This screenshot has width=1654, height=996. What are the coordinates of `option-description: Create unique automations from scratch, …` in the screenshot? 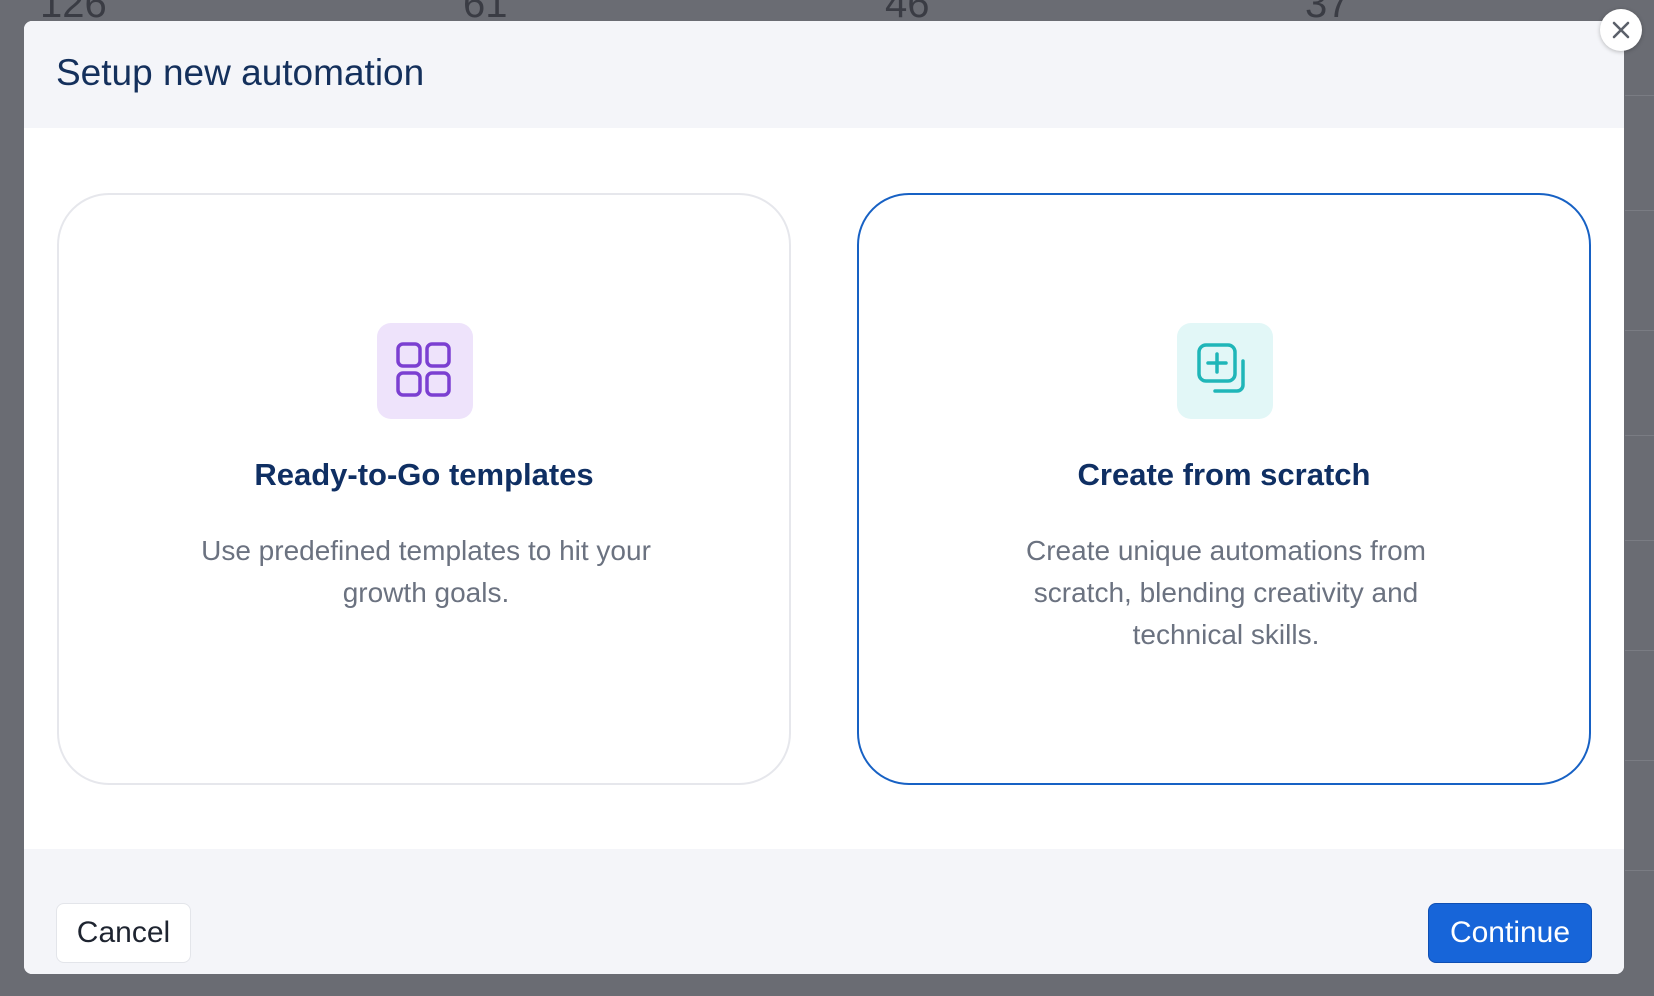 It's located at (1226, 592).